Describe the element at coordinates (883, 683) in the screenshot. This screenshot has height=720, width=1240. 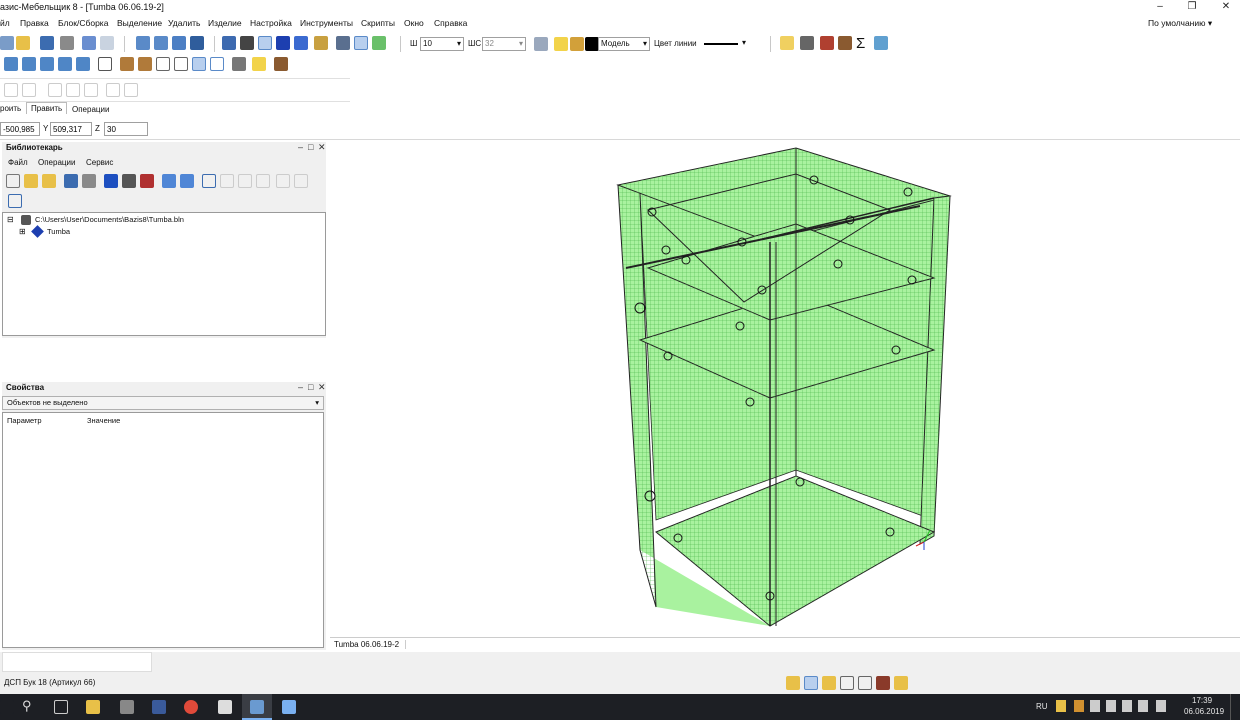
I see `material-icon` at that location.